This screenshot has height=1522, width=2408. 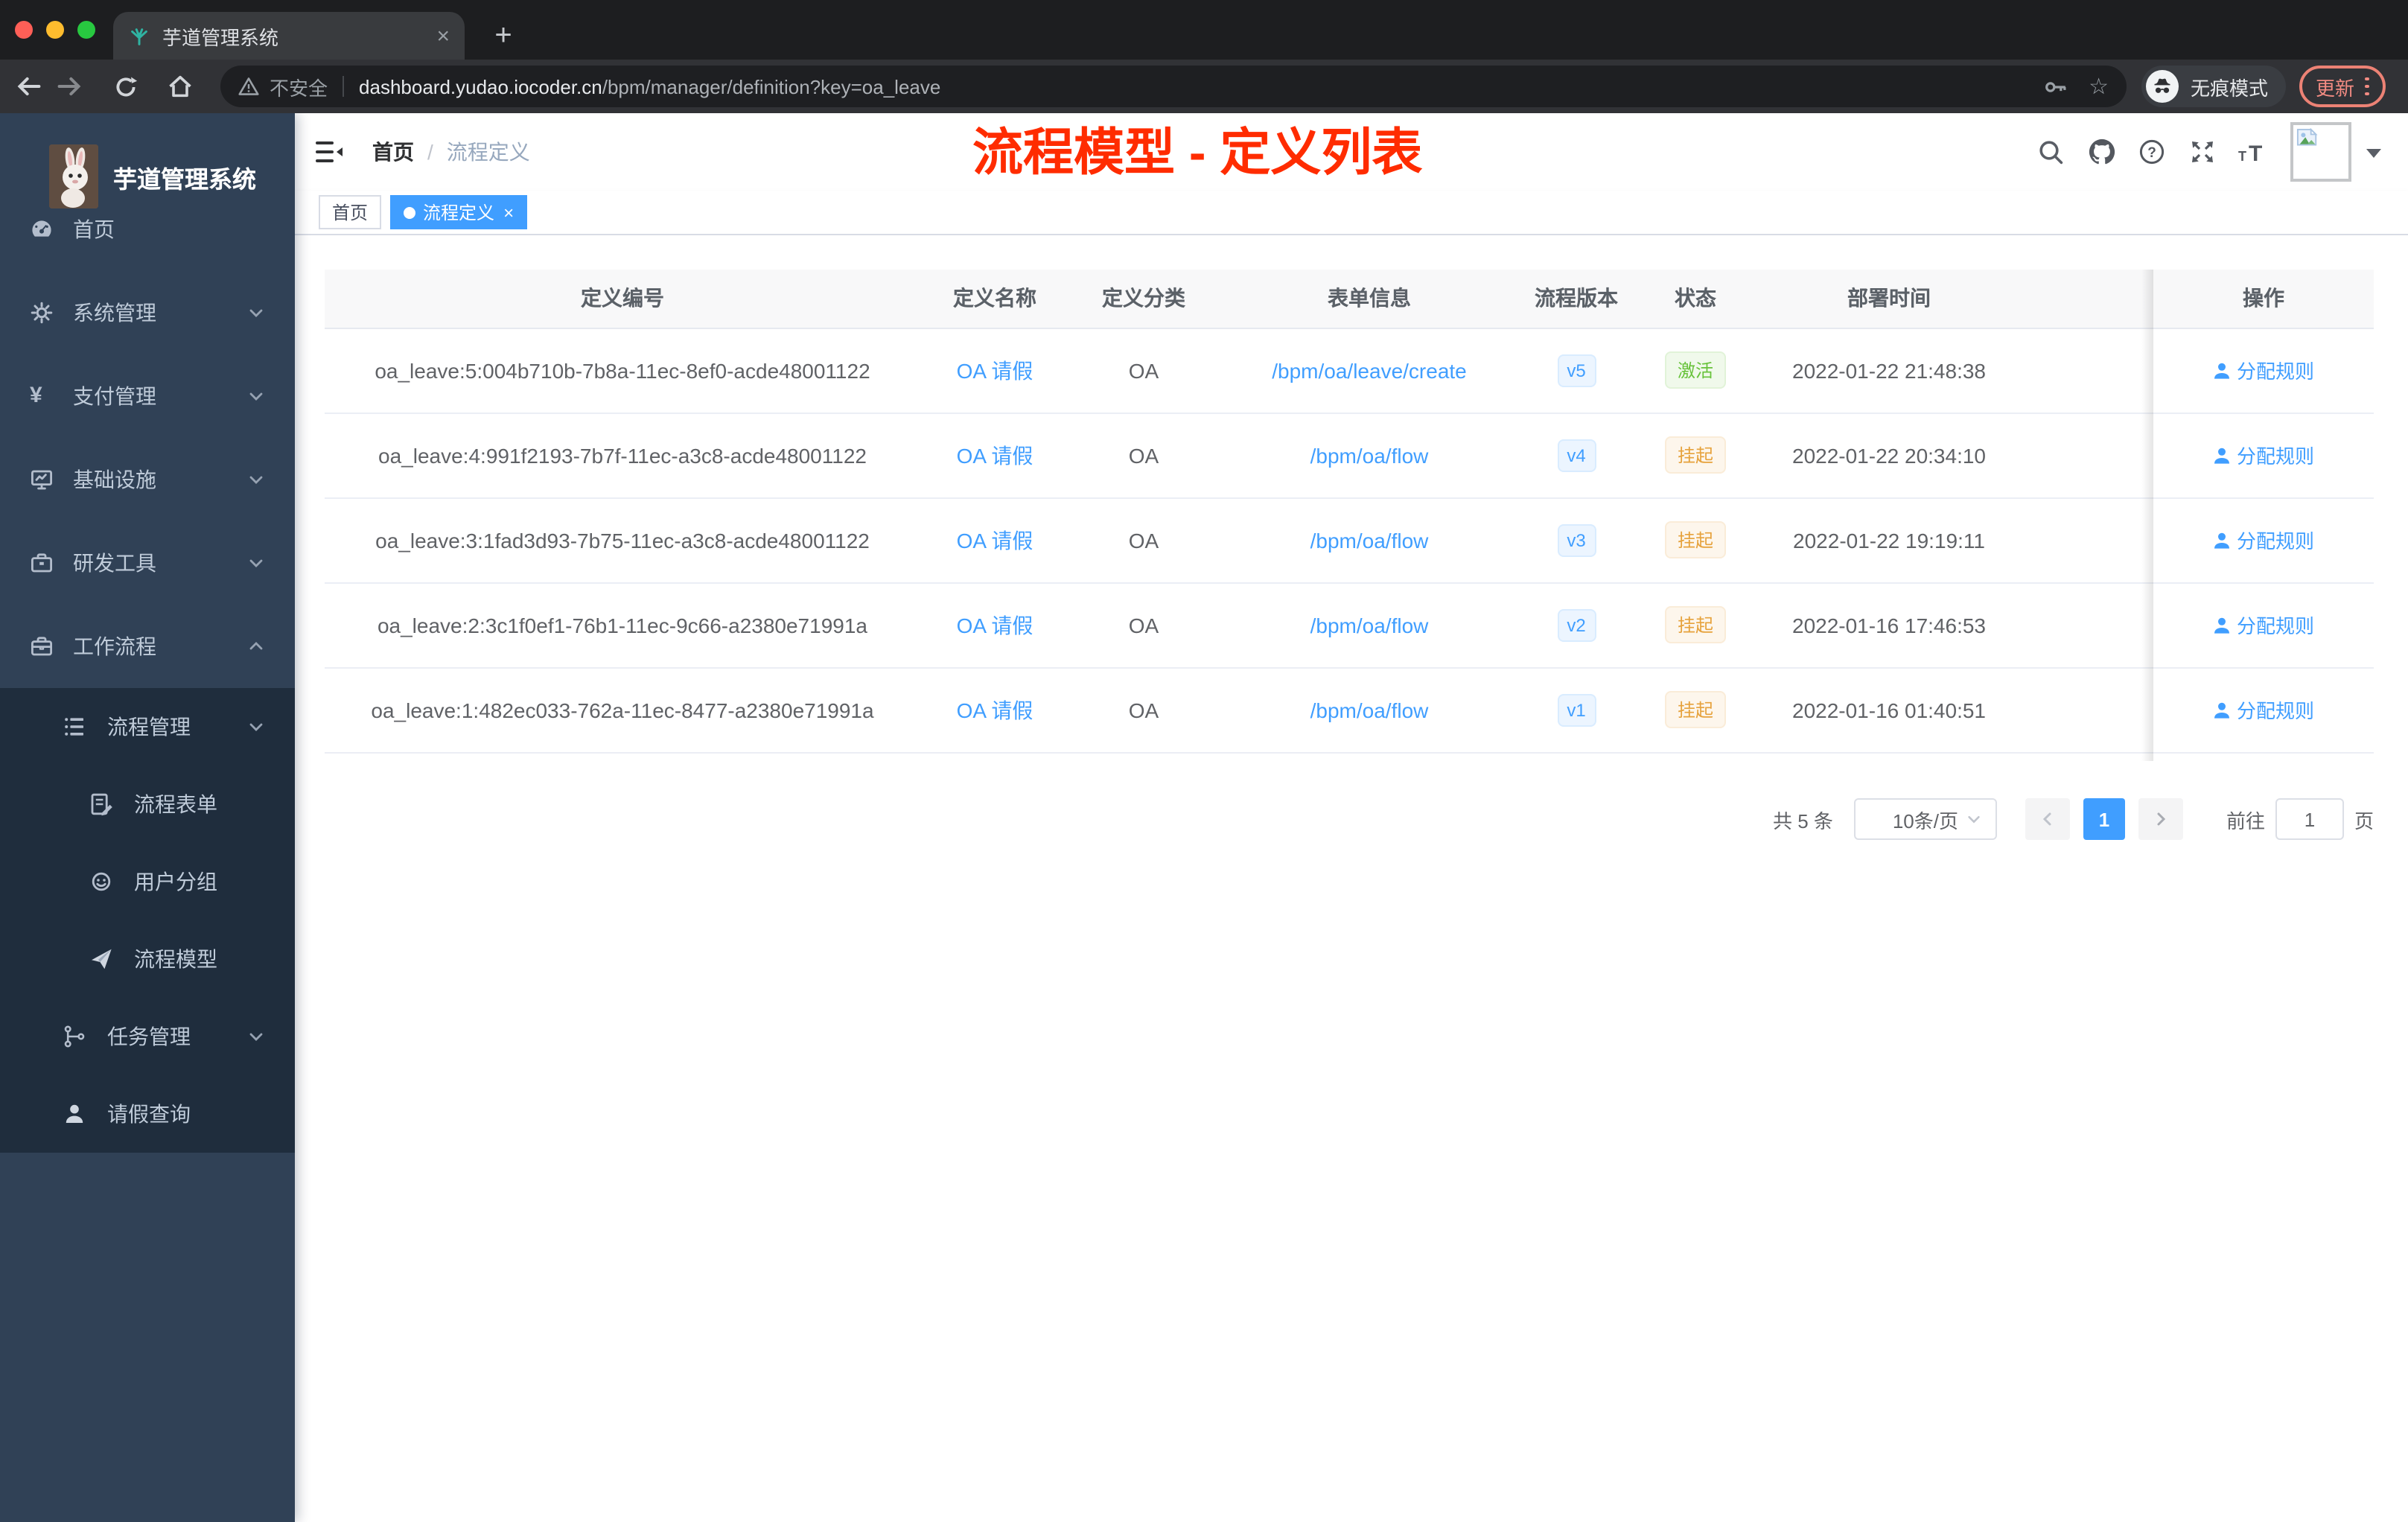 What do you see at coordinates (220, 37) in the screenshot?
I see `tab-title: 芋道管理系统` at bounding box center [220, 37].